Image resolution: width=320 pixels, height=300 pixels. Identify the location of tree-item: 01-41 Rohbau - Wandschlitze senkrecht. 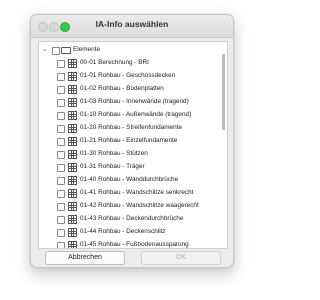
(129, 193).